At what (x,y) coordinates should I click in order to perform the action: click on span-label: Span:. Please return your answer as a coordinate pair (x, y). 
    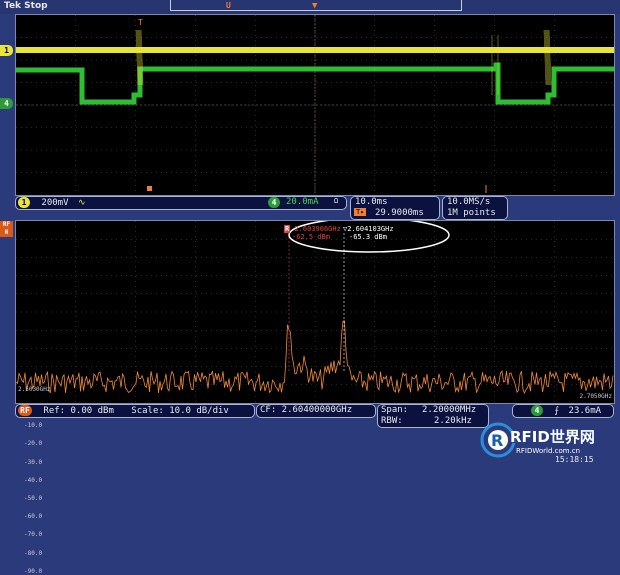
    Looking at the image, I should click on (395, 410).